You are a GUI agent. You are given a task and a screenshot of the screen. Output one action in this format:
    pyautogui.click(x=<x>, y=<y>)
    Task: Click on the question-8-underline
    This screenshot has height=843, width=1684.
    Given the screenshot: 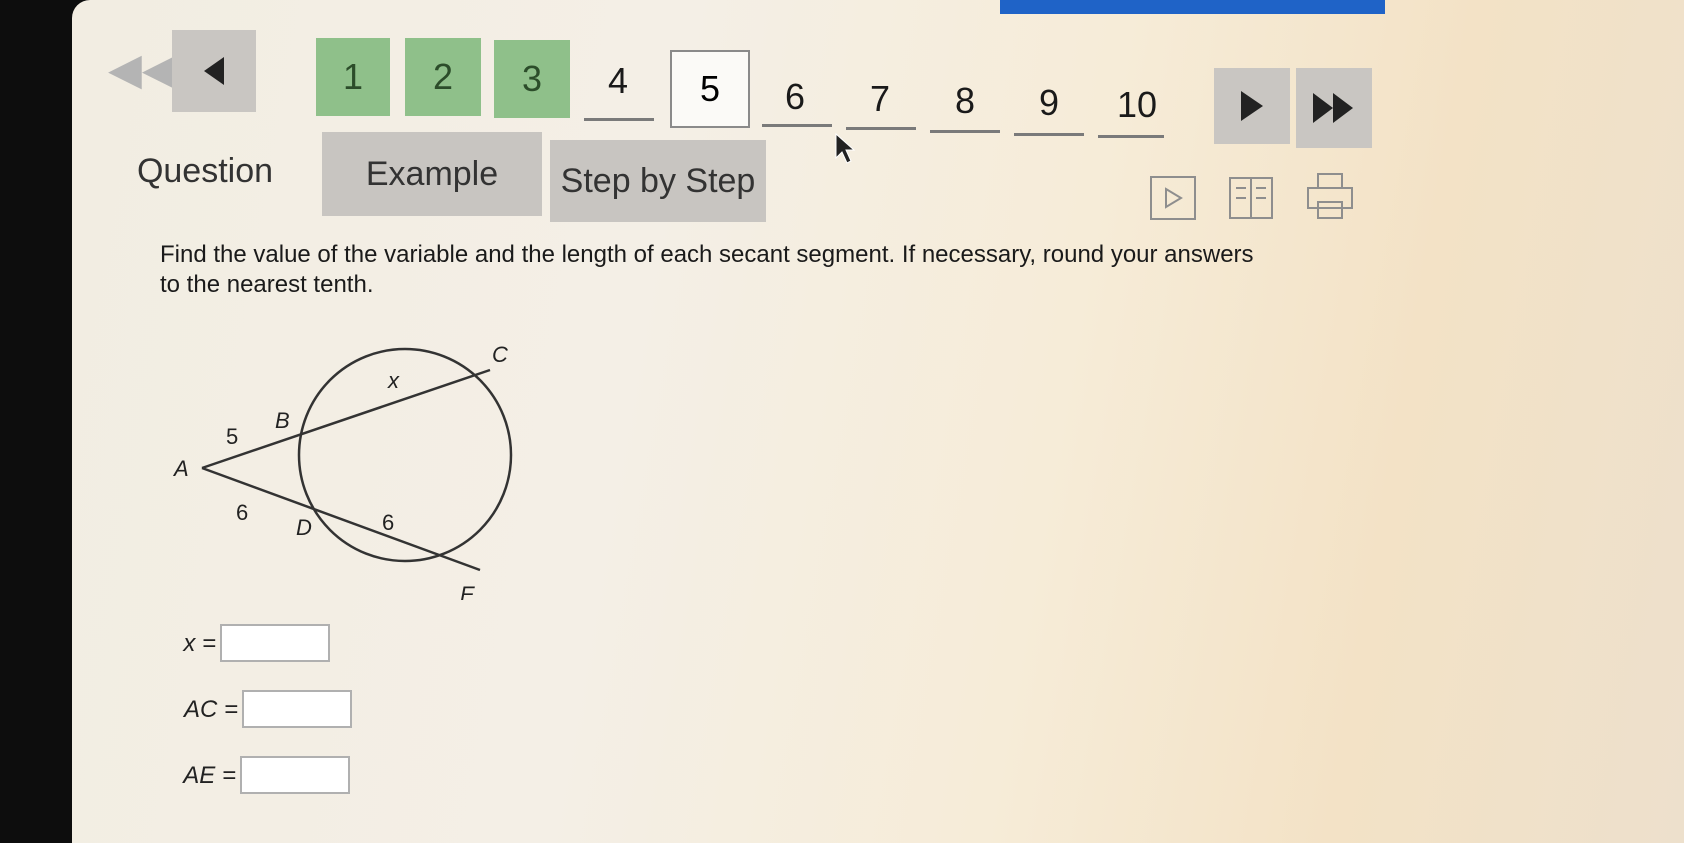 What is the action you would take?
    pyautogui.click(x=965, y=131)
    